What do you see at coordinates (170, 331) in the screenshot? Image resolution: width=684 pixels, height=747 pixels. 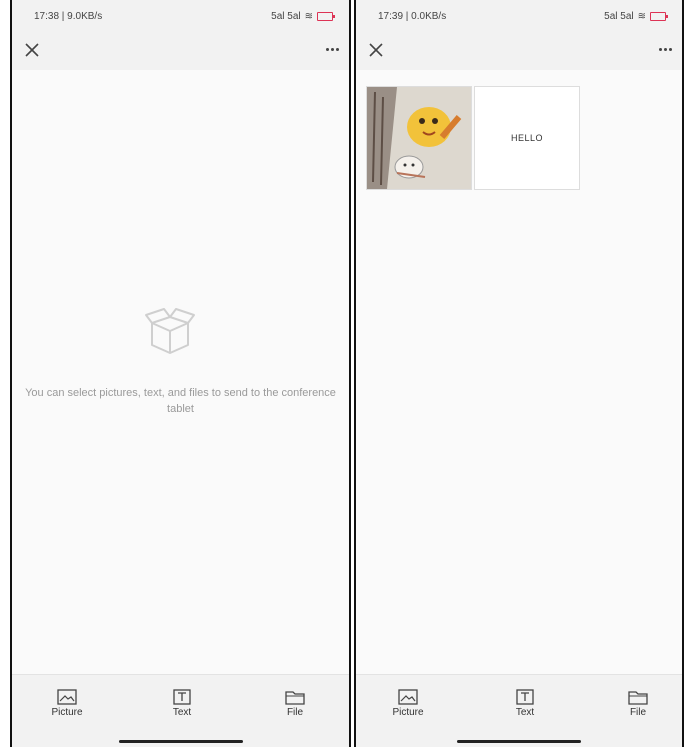 I see `empty-box-icon` at bounding box center [170, 331].